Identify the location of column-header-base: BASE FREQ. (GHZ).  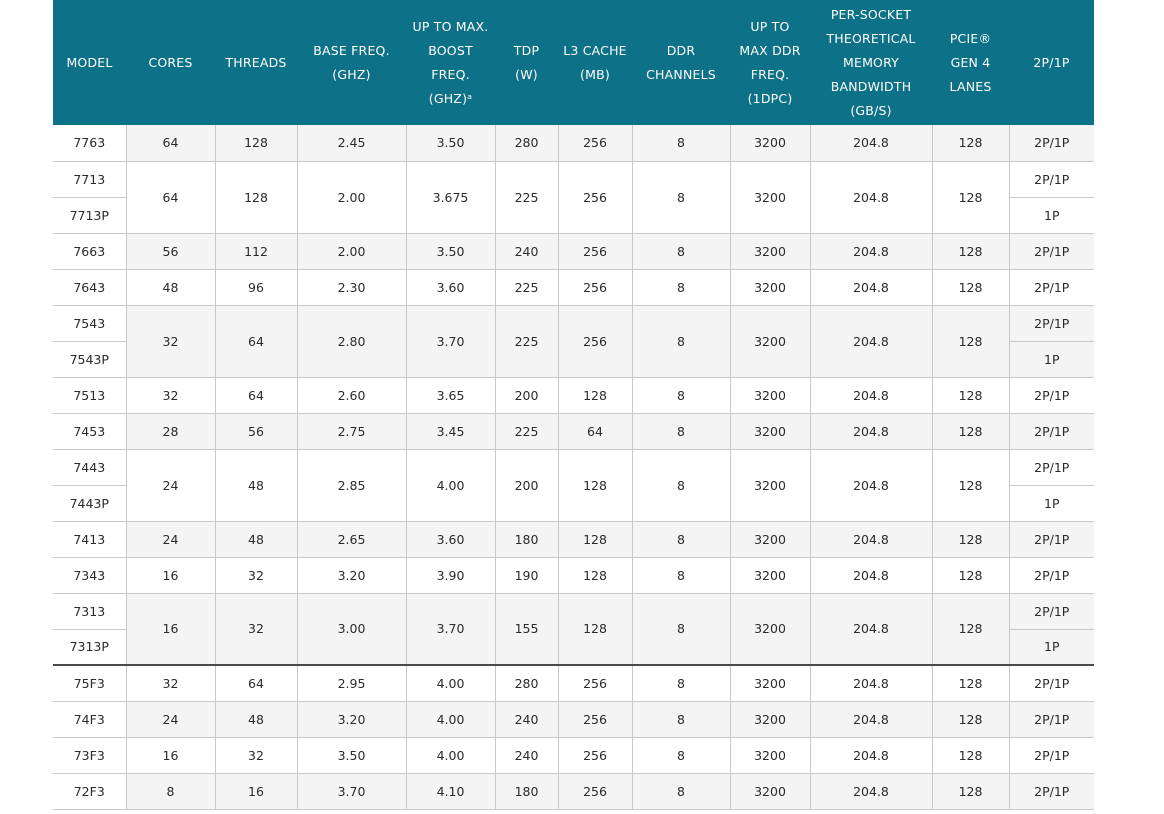
(351, 62).